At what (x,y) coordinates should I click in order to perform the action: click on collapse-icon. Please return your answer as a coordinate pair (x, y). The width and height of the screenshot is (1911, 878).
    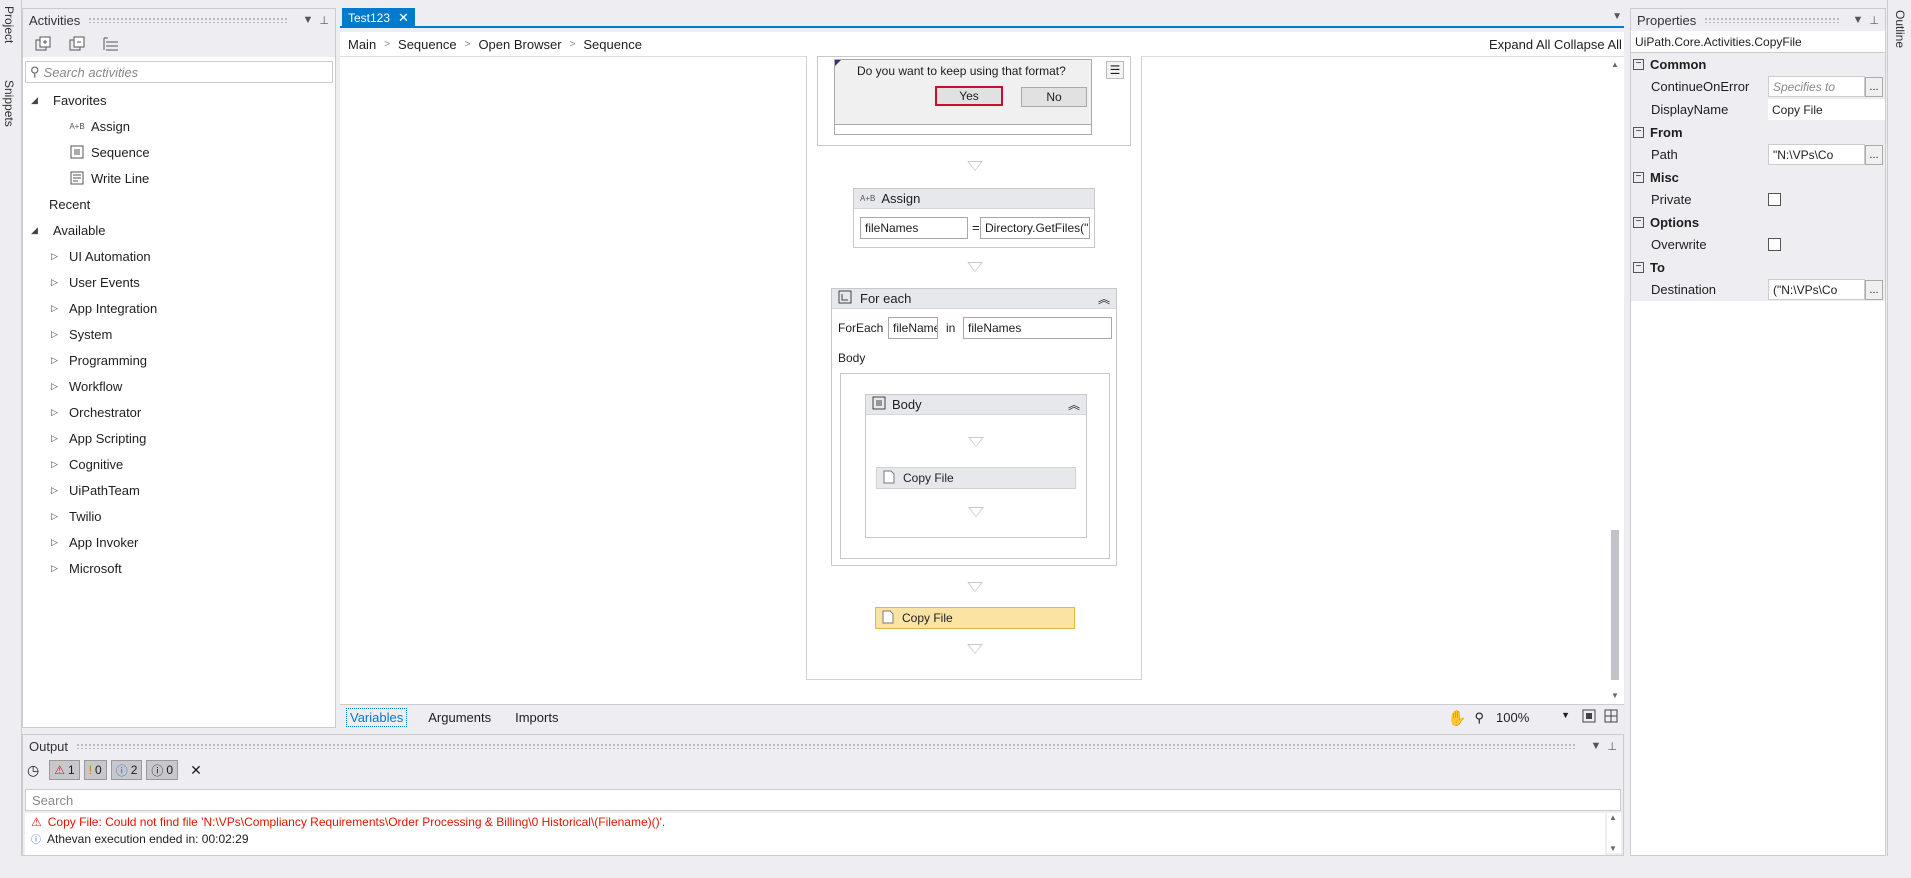
    Looking at the image, I should click on (77, 44).